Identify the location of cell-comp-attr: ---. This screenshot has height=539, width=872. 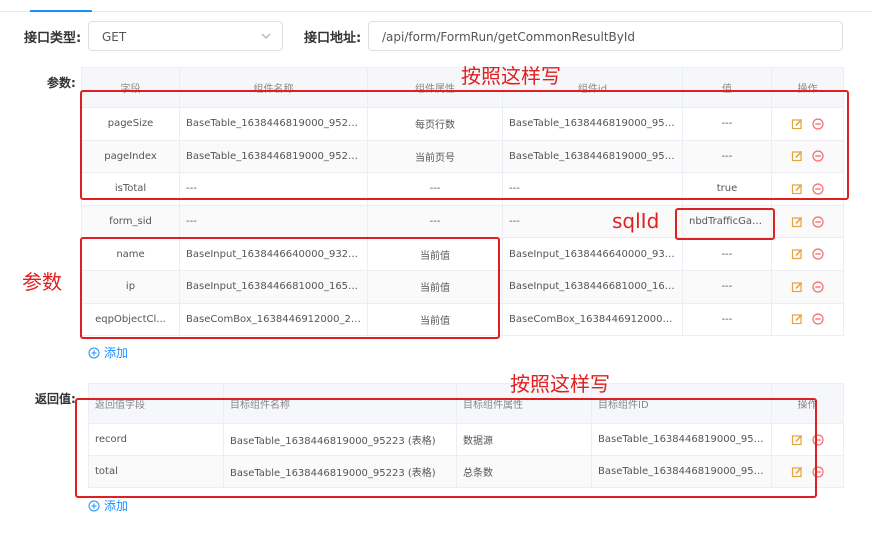
(435, 189).